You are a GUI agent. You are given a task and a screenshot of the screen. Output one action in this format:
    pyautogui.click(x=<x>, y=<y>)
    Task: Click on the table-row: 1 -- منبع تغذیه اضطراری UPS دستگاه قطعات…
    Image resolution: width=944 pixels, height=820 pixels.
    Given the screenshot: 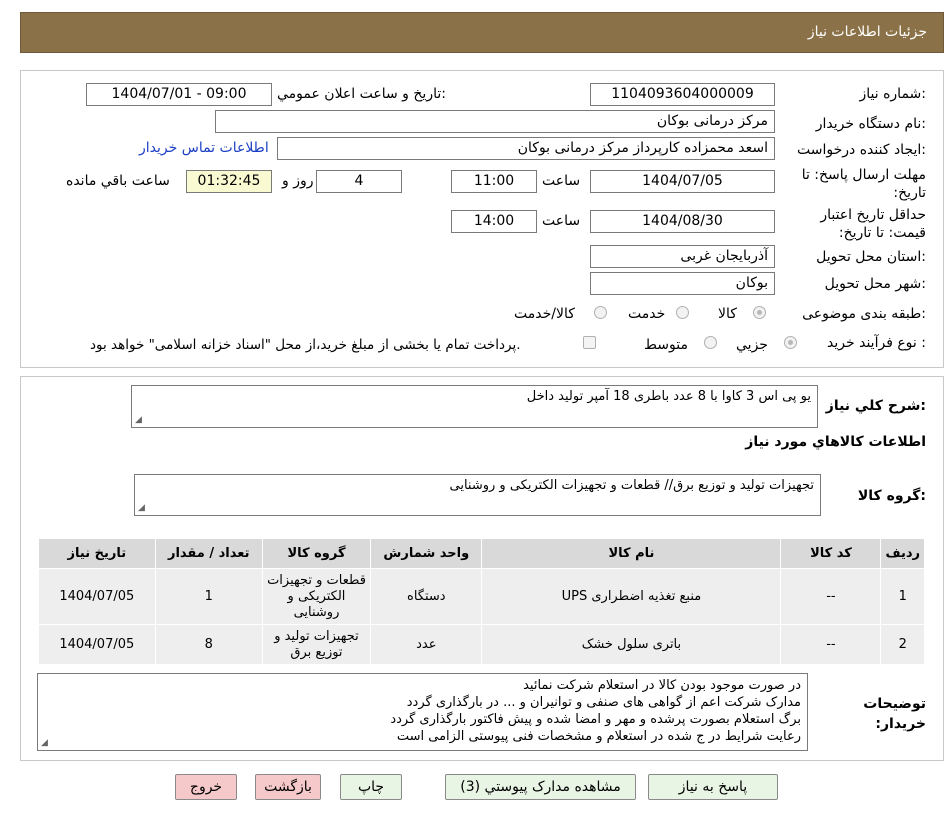 What is the action you would take?
    pyautogui.click(x=481, y=596)
    